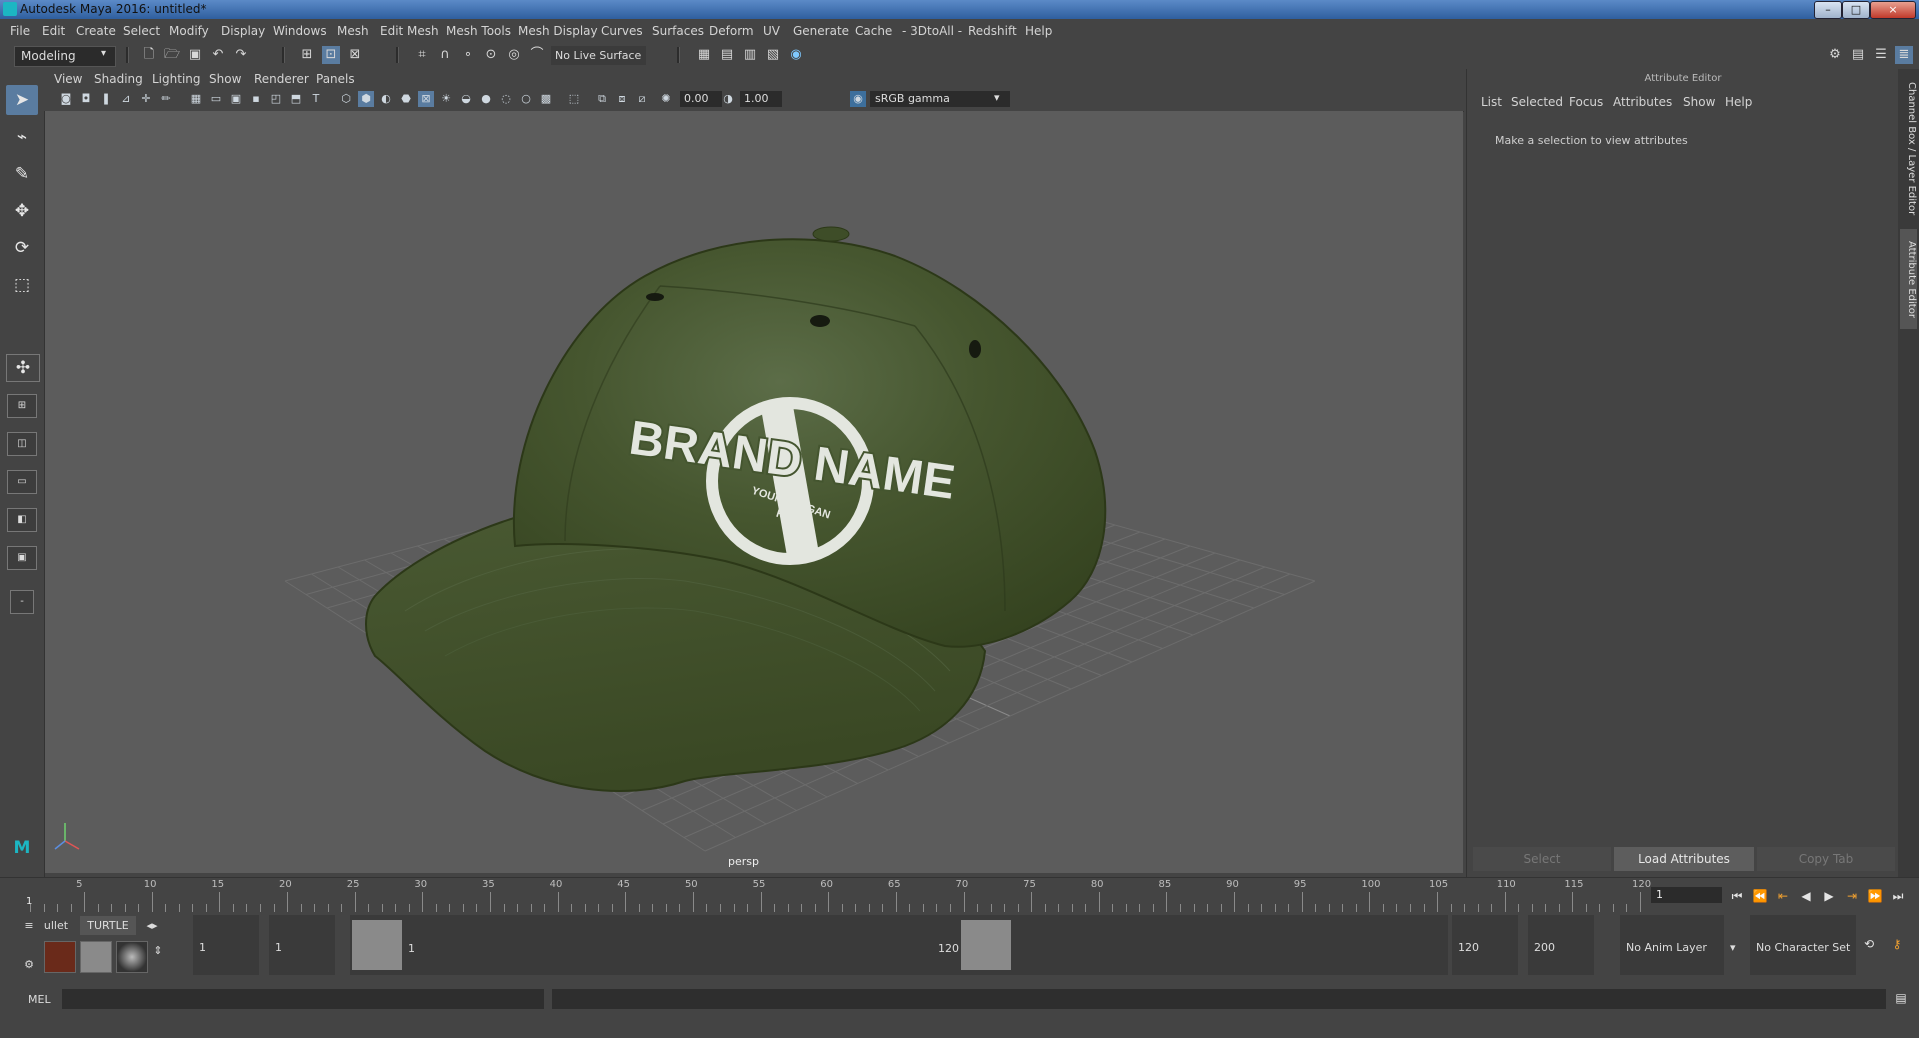  What do you see at coordinates (39, 999) in the screenshot?
I see `command-language-label: MEL` at bounding box center [39, 999].